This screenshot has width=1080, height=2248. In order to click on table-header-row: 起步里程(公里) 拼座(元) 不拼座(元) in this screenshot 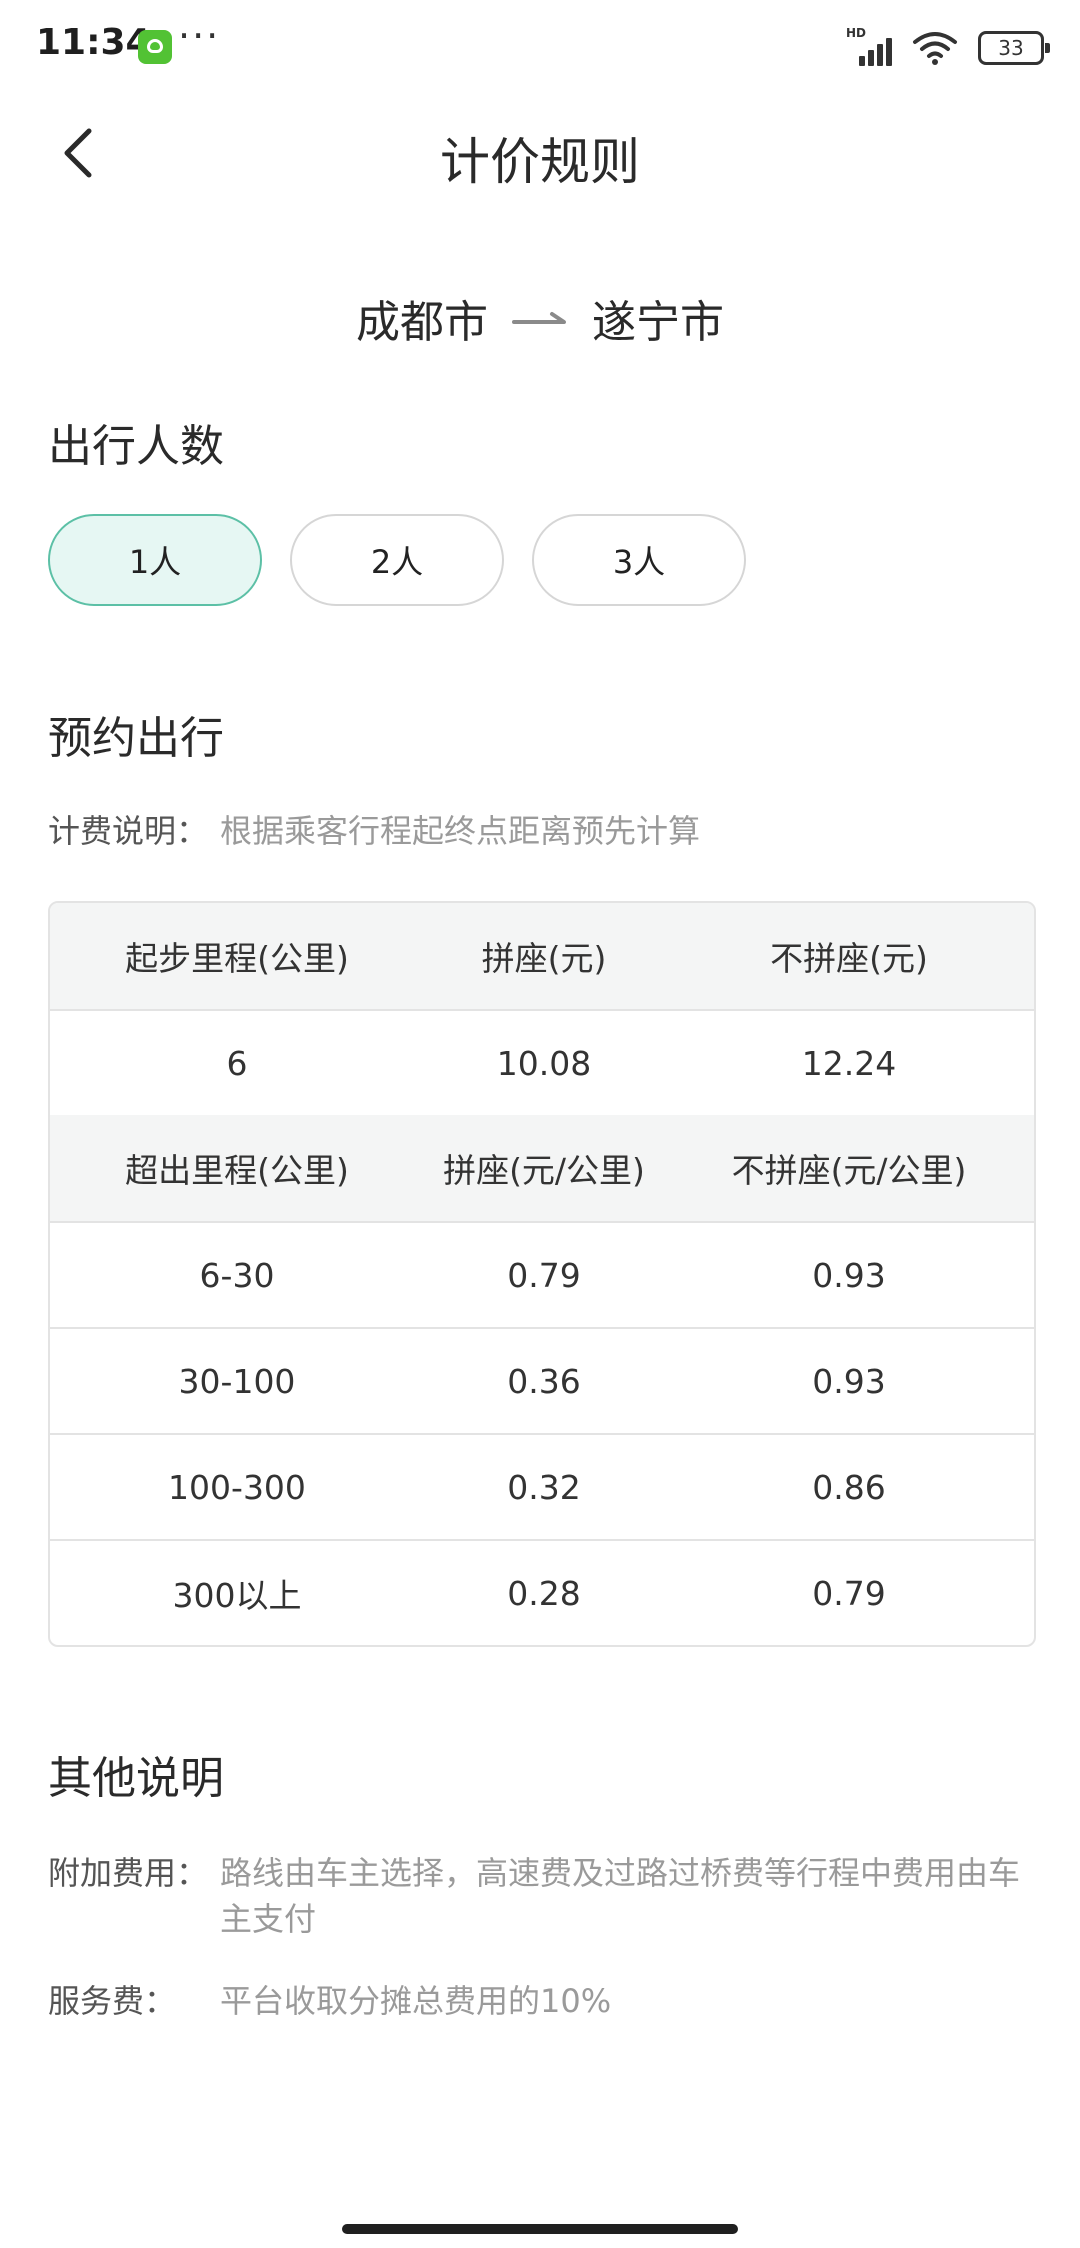, I will do `click(542, 956)`.